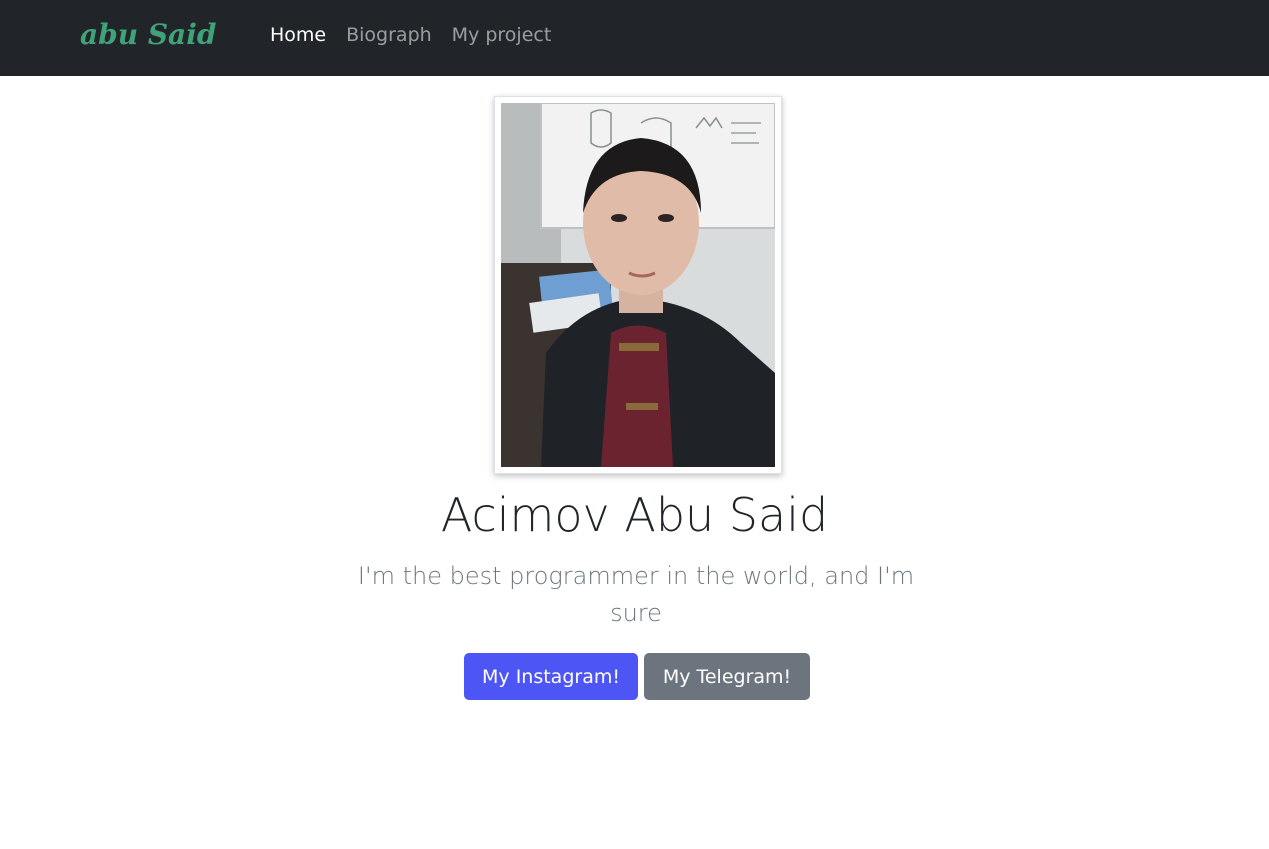 Image resolution: width=1269 pixels, height=849 pixels. I want to click on social-buttons: My Instagram! My Telegram!, so click(637, 676).